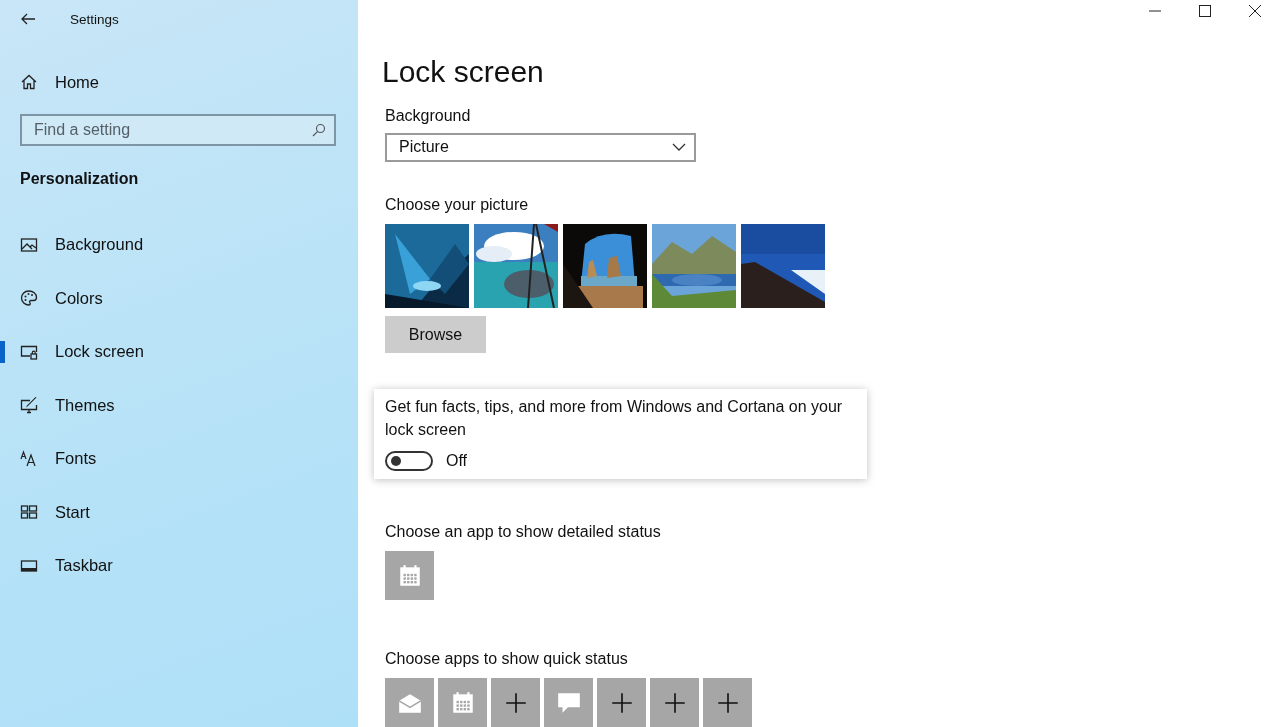  I want to click on section-heading: Personalization, so click(80, 179).